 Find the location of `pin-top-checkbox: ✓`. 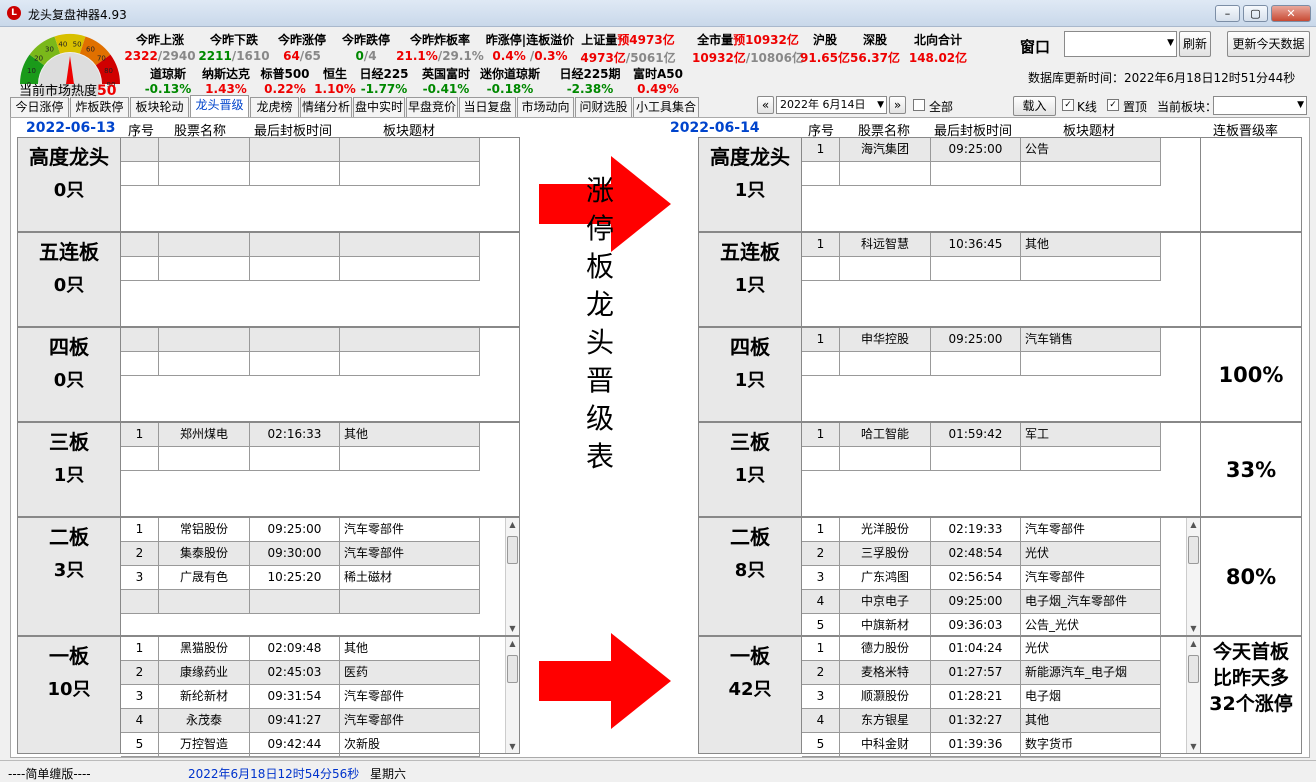

pin-top-checkbox: ✓ is located at coordinates (1113, 105).